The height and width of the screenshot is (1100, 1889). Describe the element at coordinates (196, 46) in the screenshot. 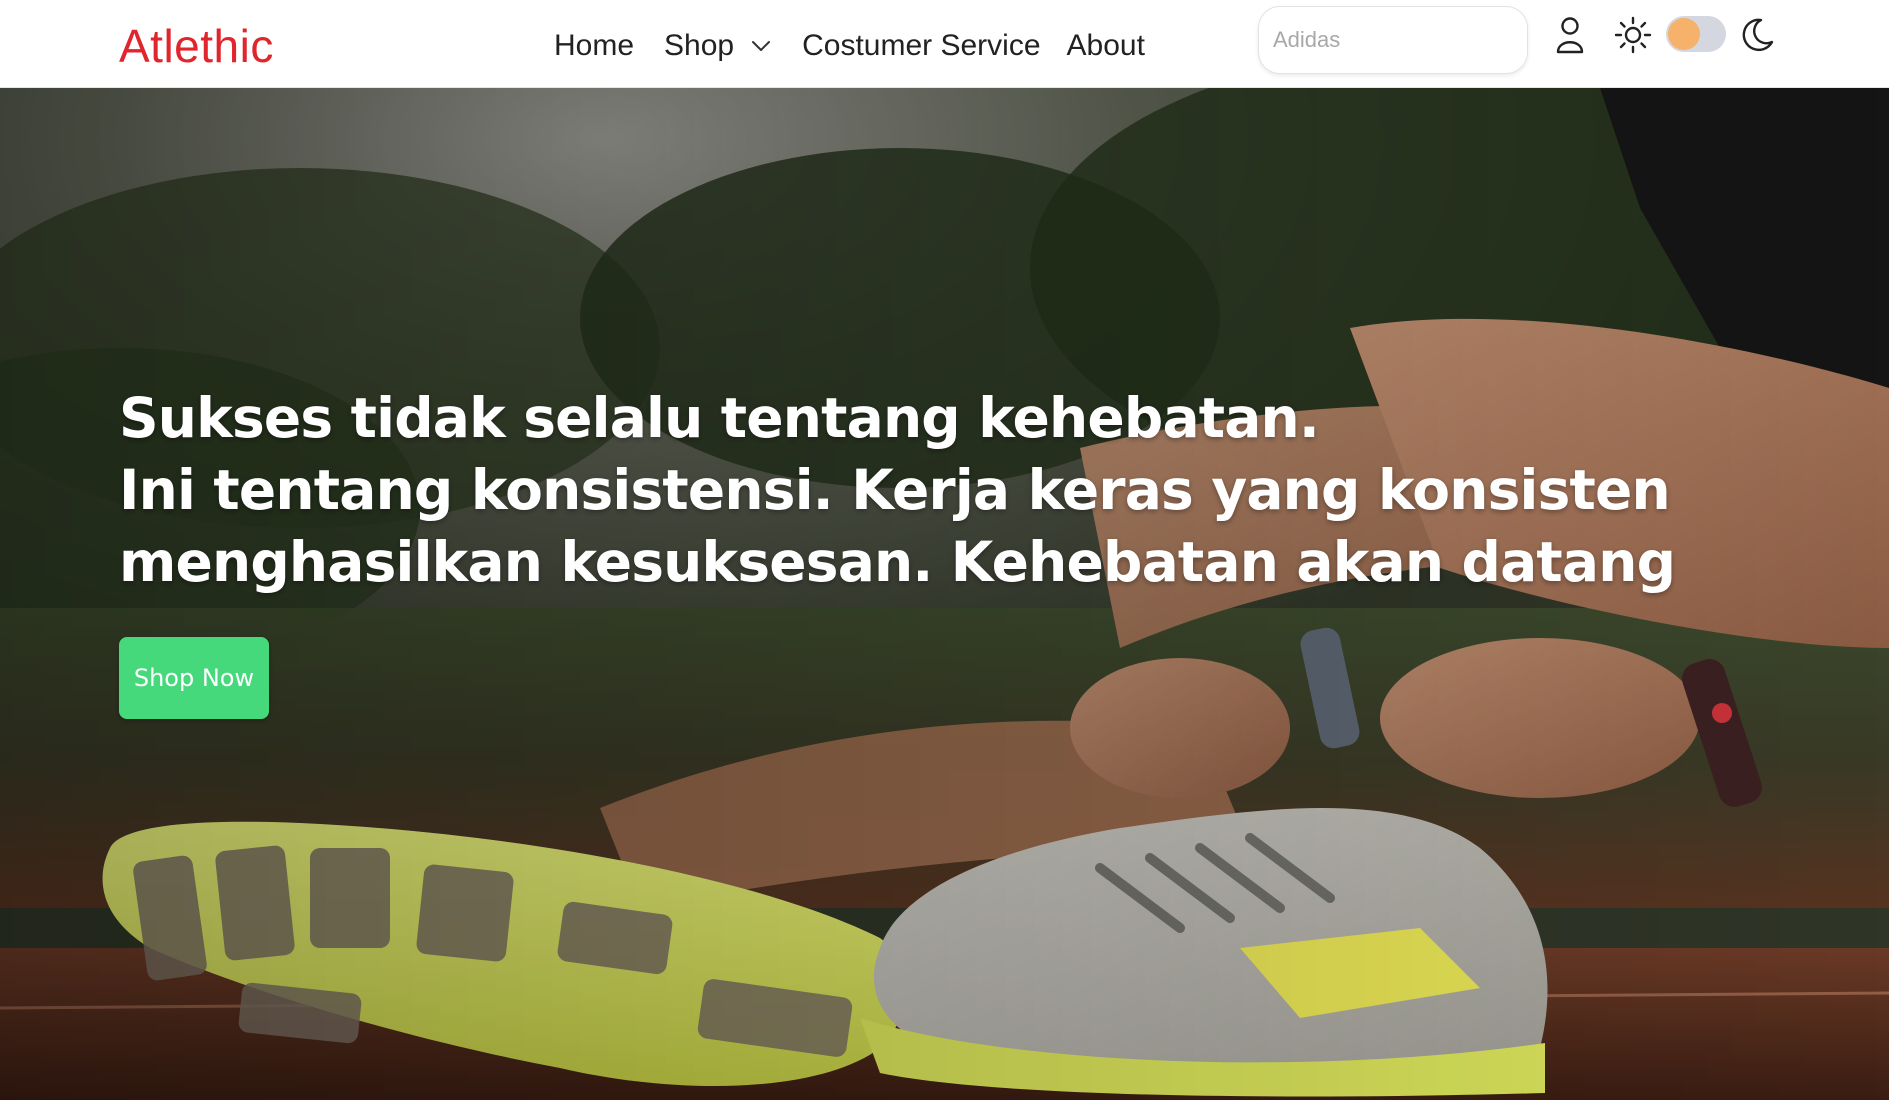

I see `brand-logo: Atlethic` at that location.